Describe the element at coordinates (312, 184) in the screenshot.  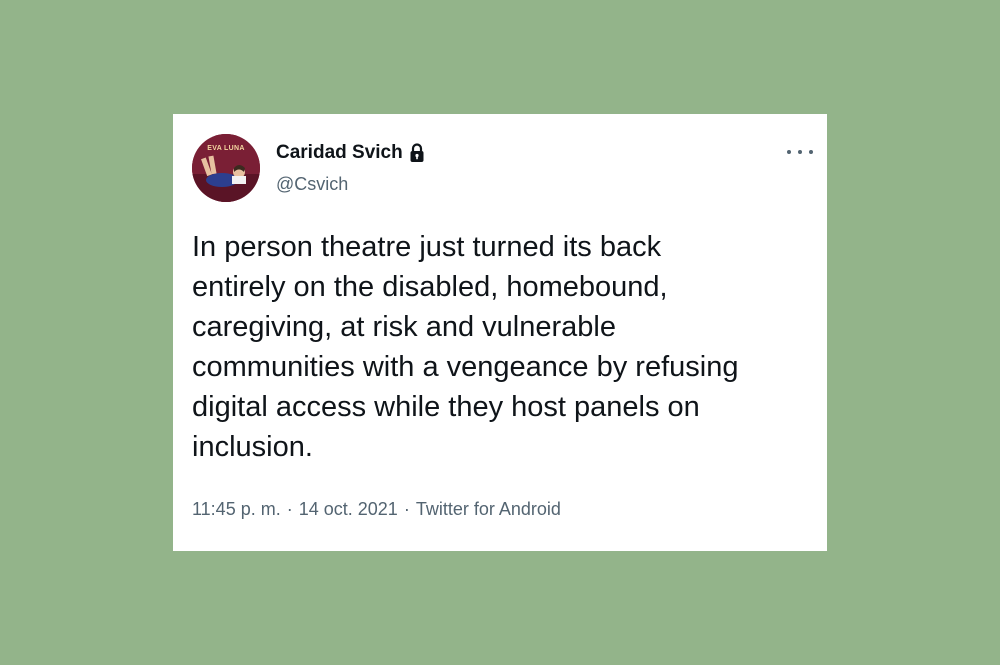
I see `author-handle: @Csvich` at that location.